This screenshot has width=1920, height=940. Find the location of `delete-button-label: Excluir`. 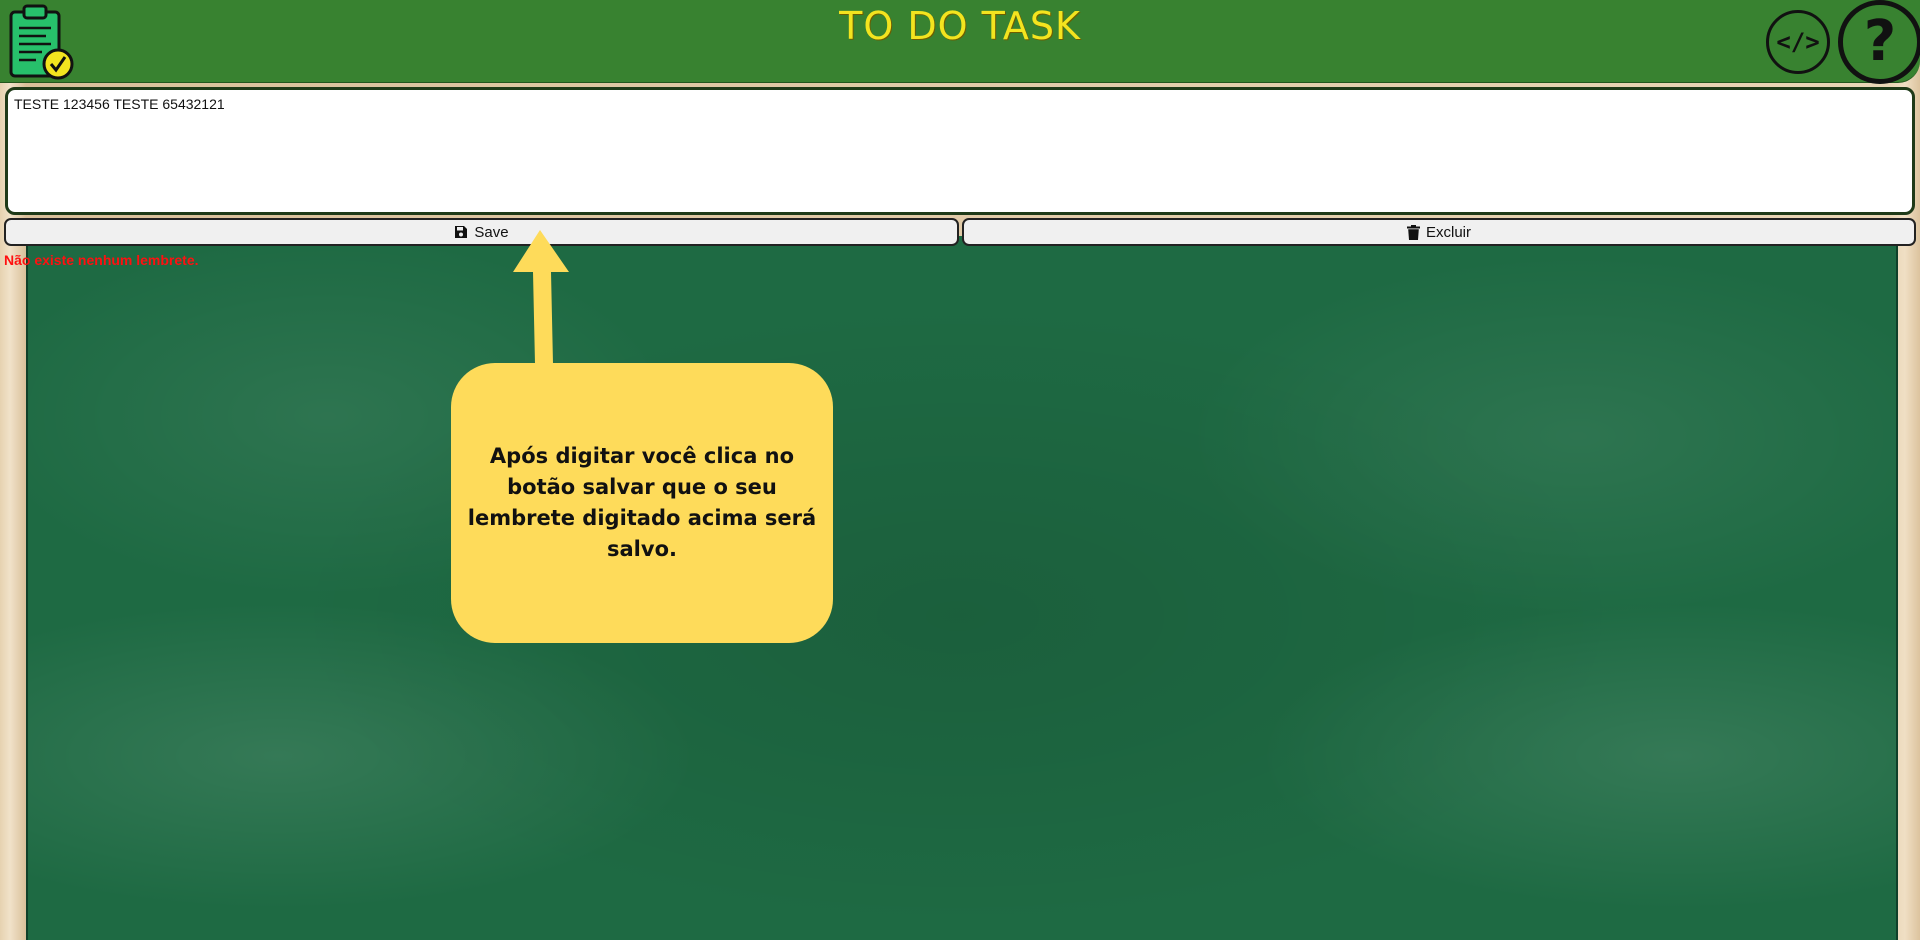

delete-button-label: Excluir is located at coordinates (1448, 232).